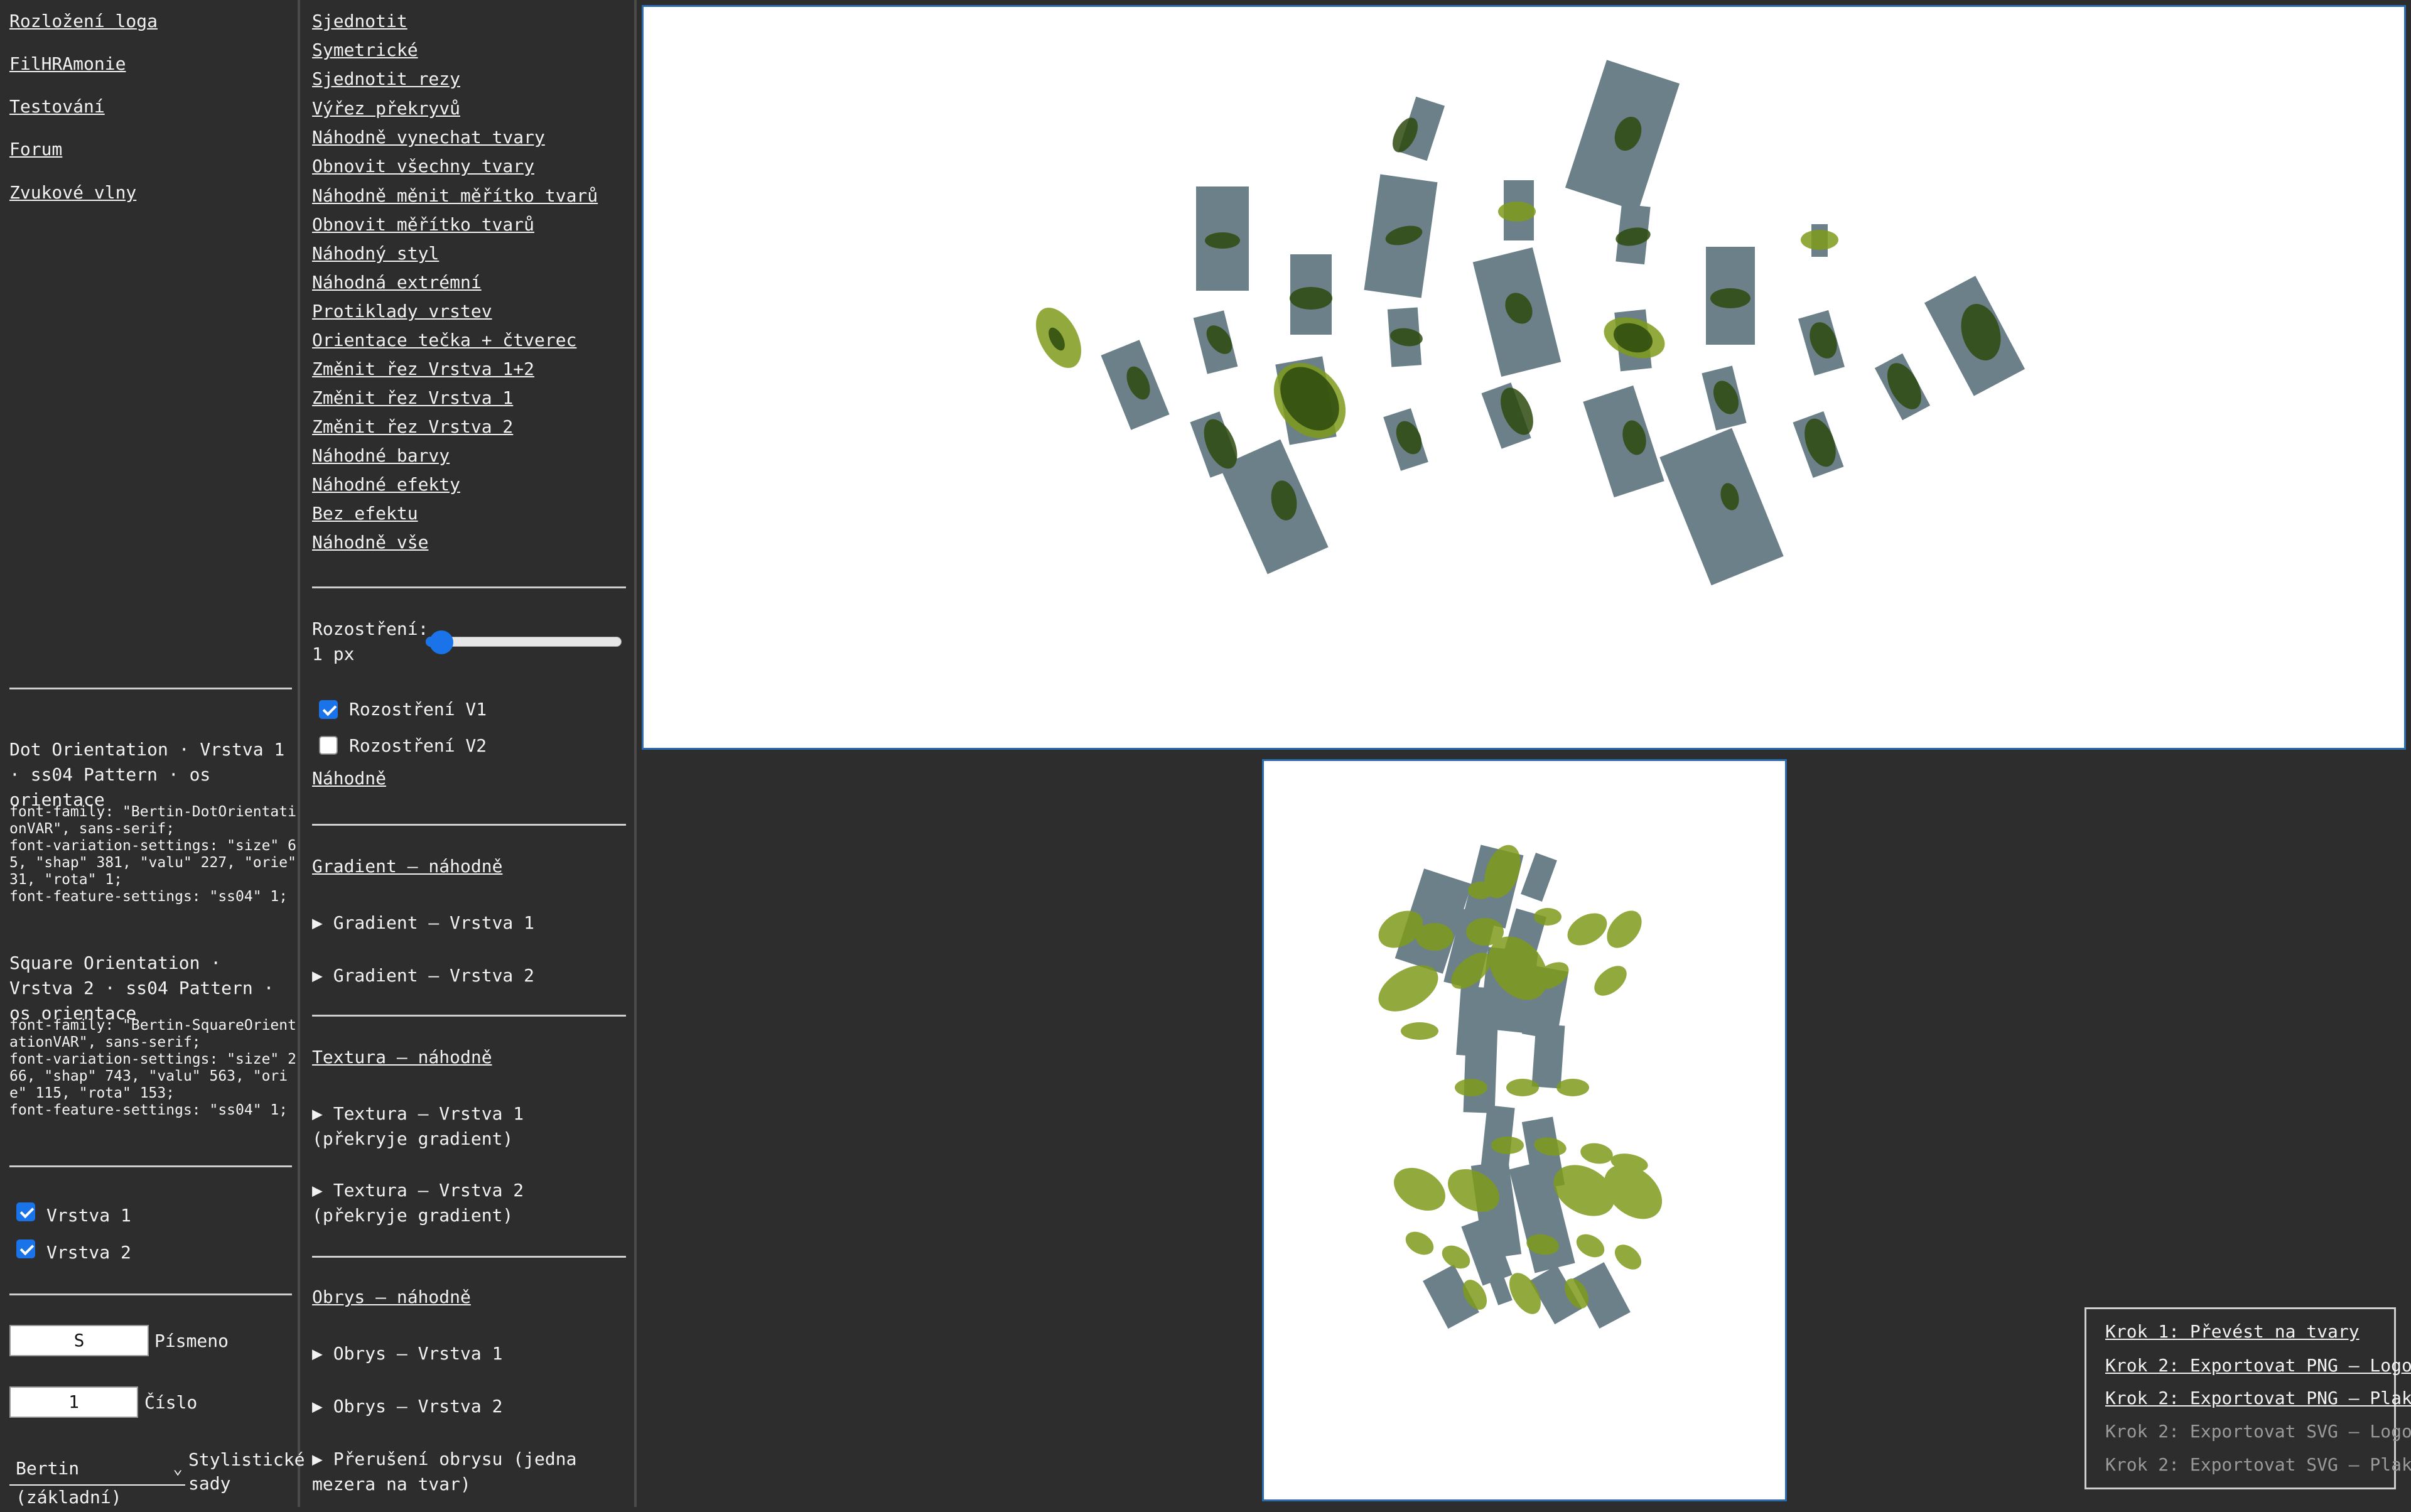  Describe the element at coordinates (359, 21) in the screenshot. I see `action-link-unify: Sjednotit` at that location.